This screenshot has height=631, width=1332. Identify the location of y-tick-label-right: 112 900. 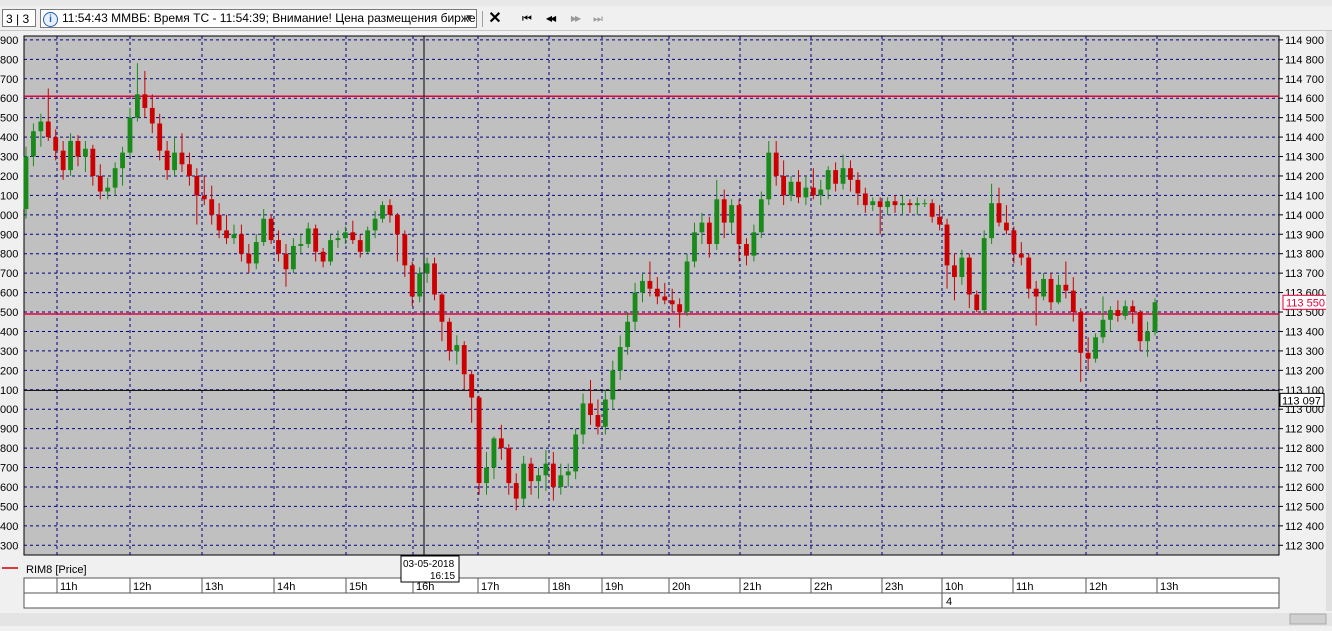
(1304, 430).